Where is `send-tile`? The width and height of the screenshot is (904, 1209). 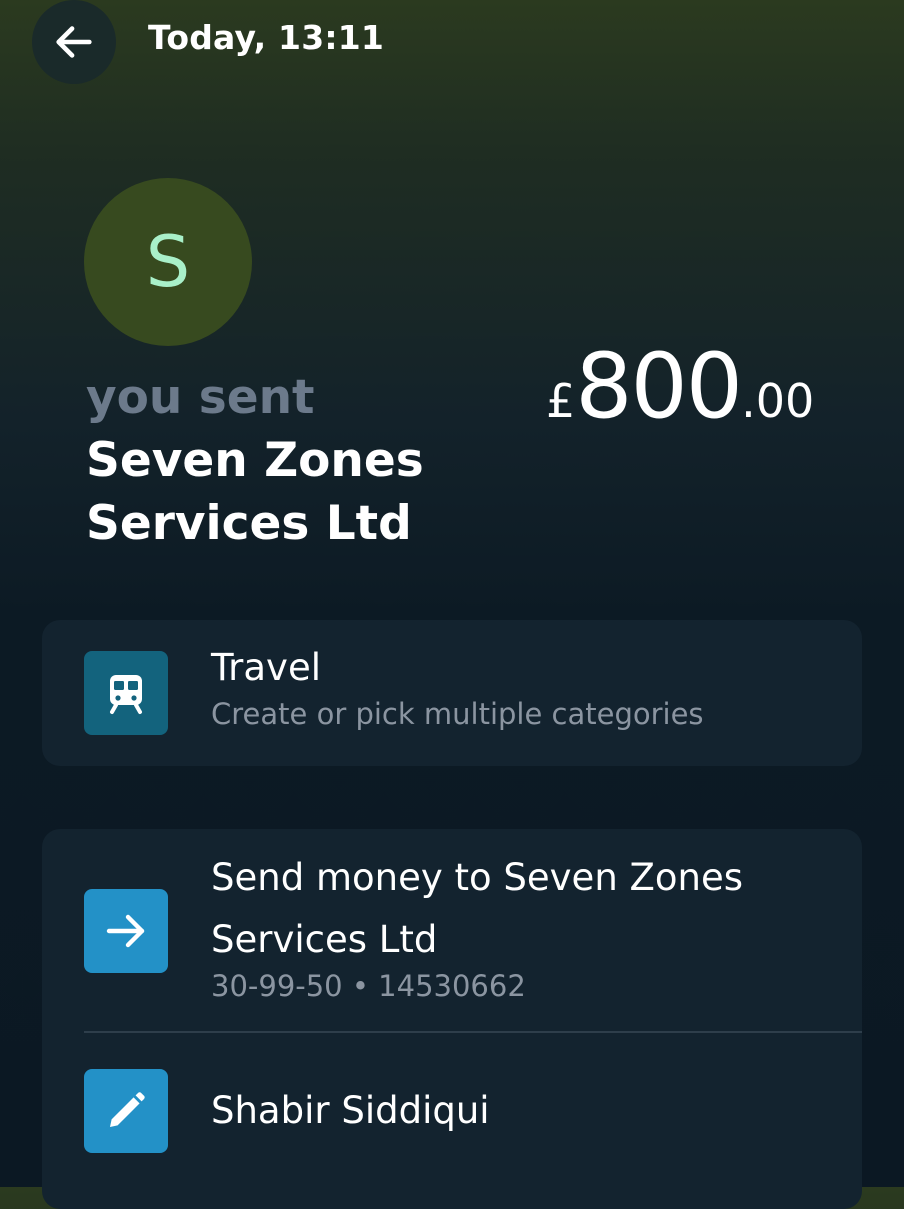
send-tile is located at coordinates (126, 931).